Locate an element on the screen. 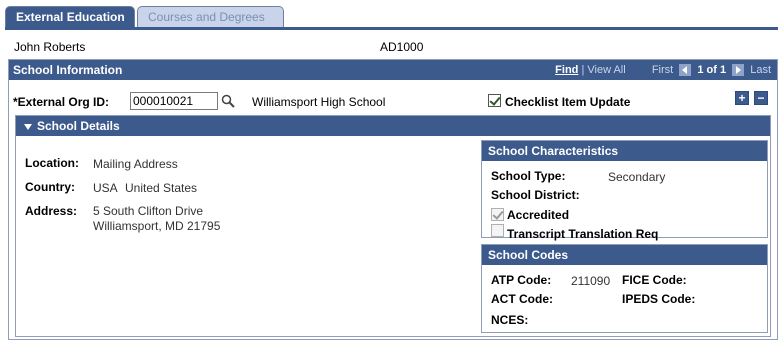 This screenshot has height=342, width=782. accredited-label: Accredited is located at coordinates (538, 215).